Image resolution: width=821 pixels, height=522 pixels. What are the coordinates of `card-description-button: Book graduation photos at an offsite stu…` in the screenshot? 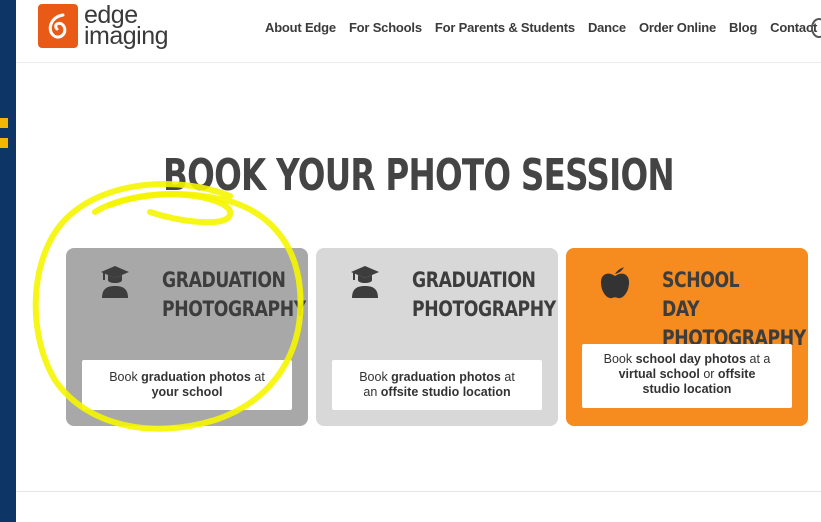 It's located at (437, 385).